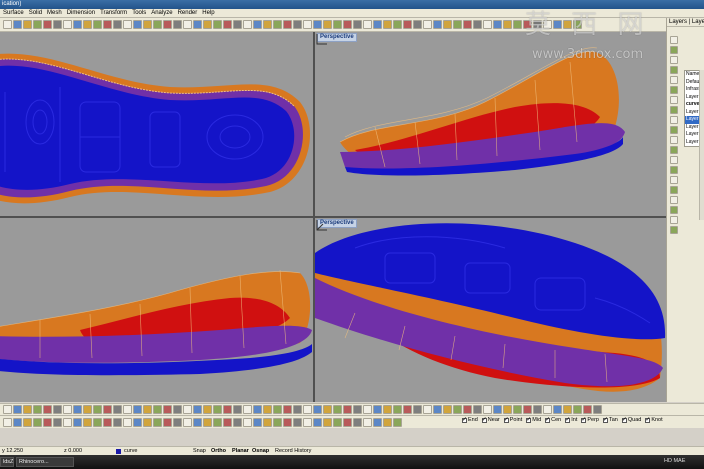 Image resolution: width=704 pixels, height=469 pixels. Describe the element at coordinates (7, 462) in the screenshot. I see `taskbar-button: ldsZ` at that location.